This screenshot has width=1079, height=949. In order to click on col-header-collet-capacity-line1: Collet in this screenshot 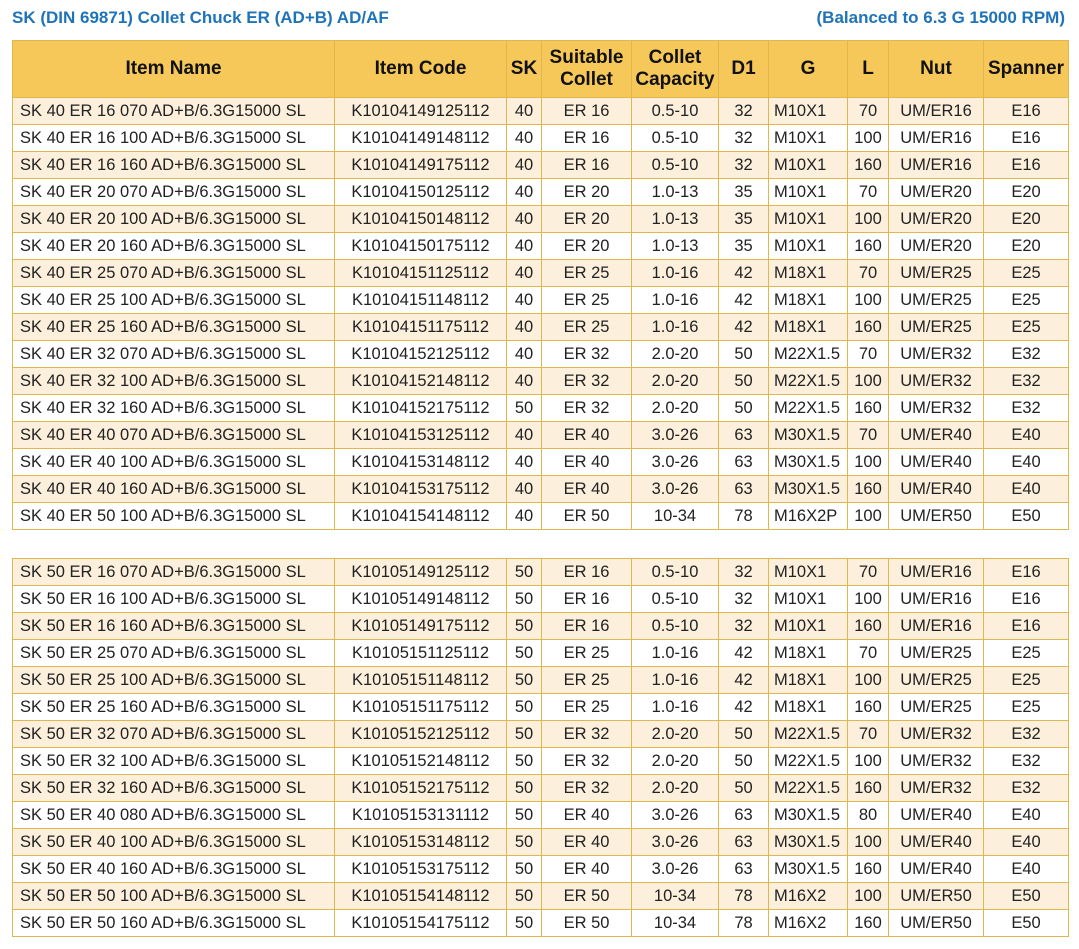, I will do `click(675, 57)`.